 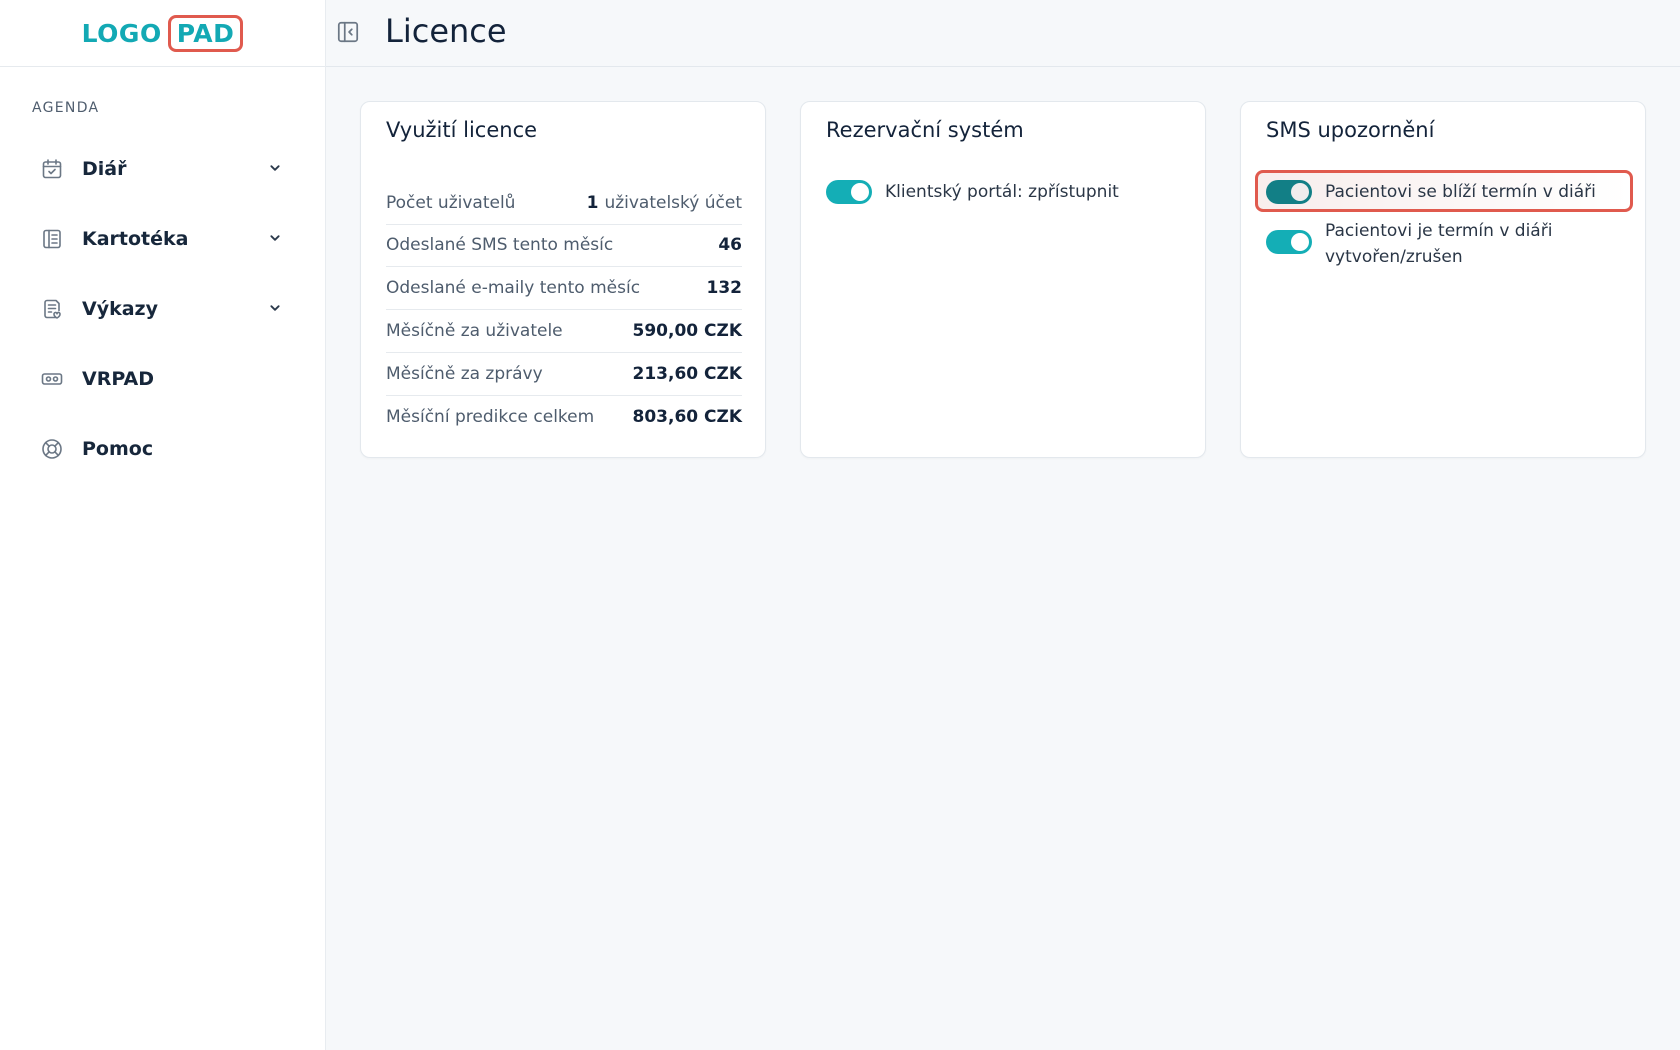 What do you see at coordinates (664, 203) in the screenshot?
I see `row-value: 1 uživatelský účet` at bounding box center [664, 203].